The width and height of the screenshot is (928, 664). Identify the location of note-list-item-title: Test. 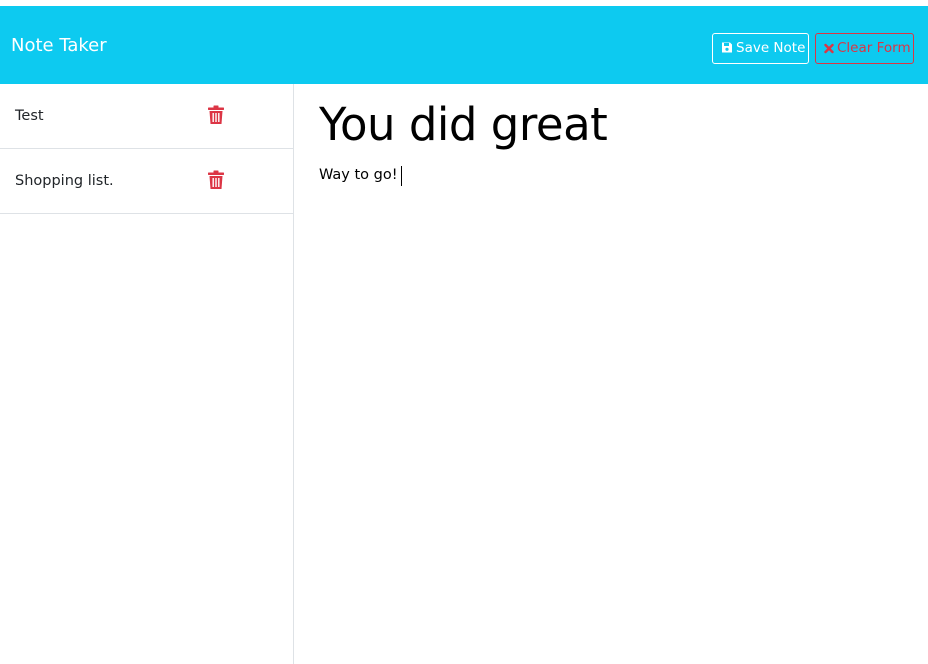
(29, 116).